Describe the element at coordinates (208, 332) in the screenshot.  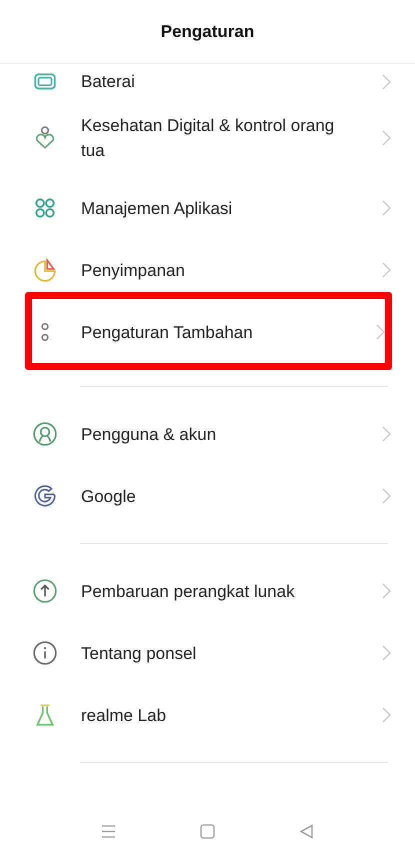
I see `settings-item: Pengaturan Tambahan` at that location.